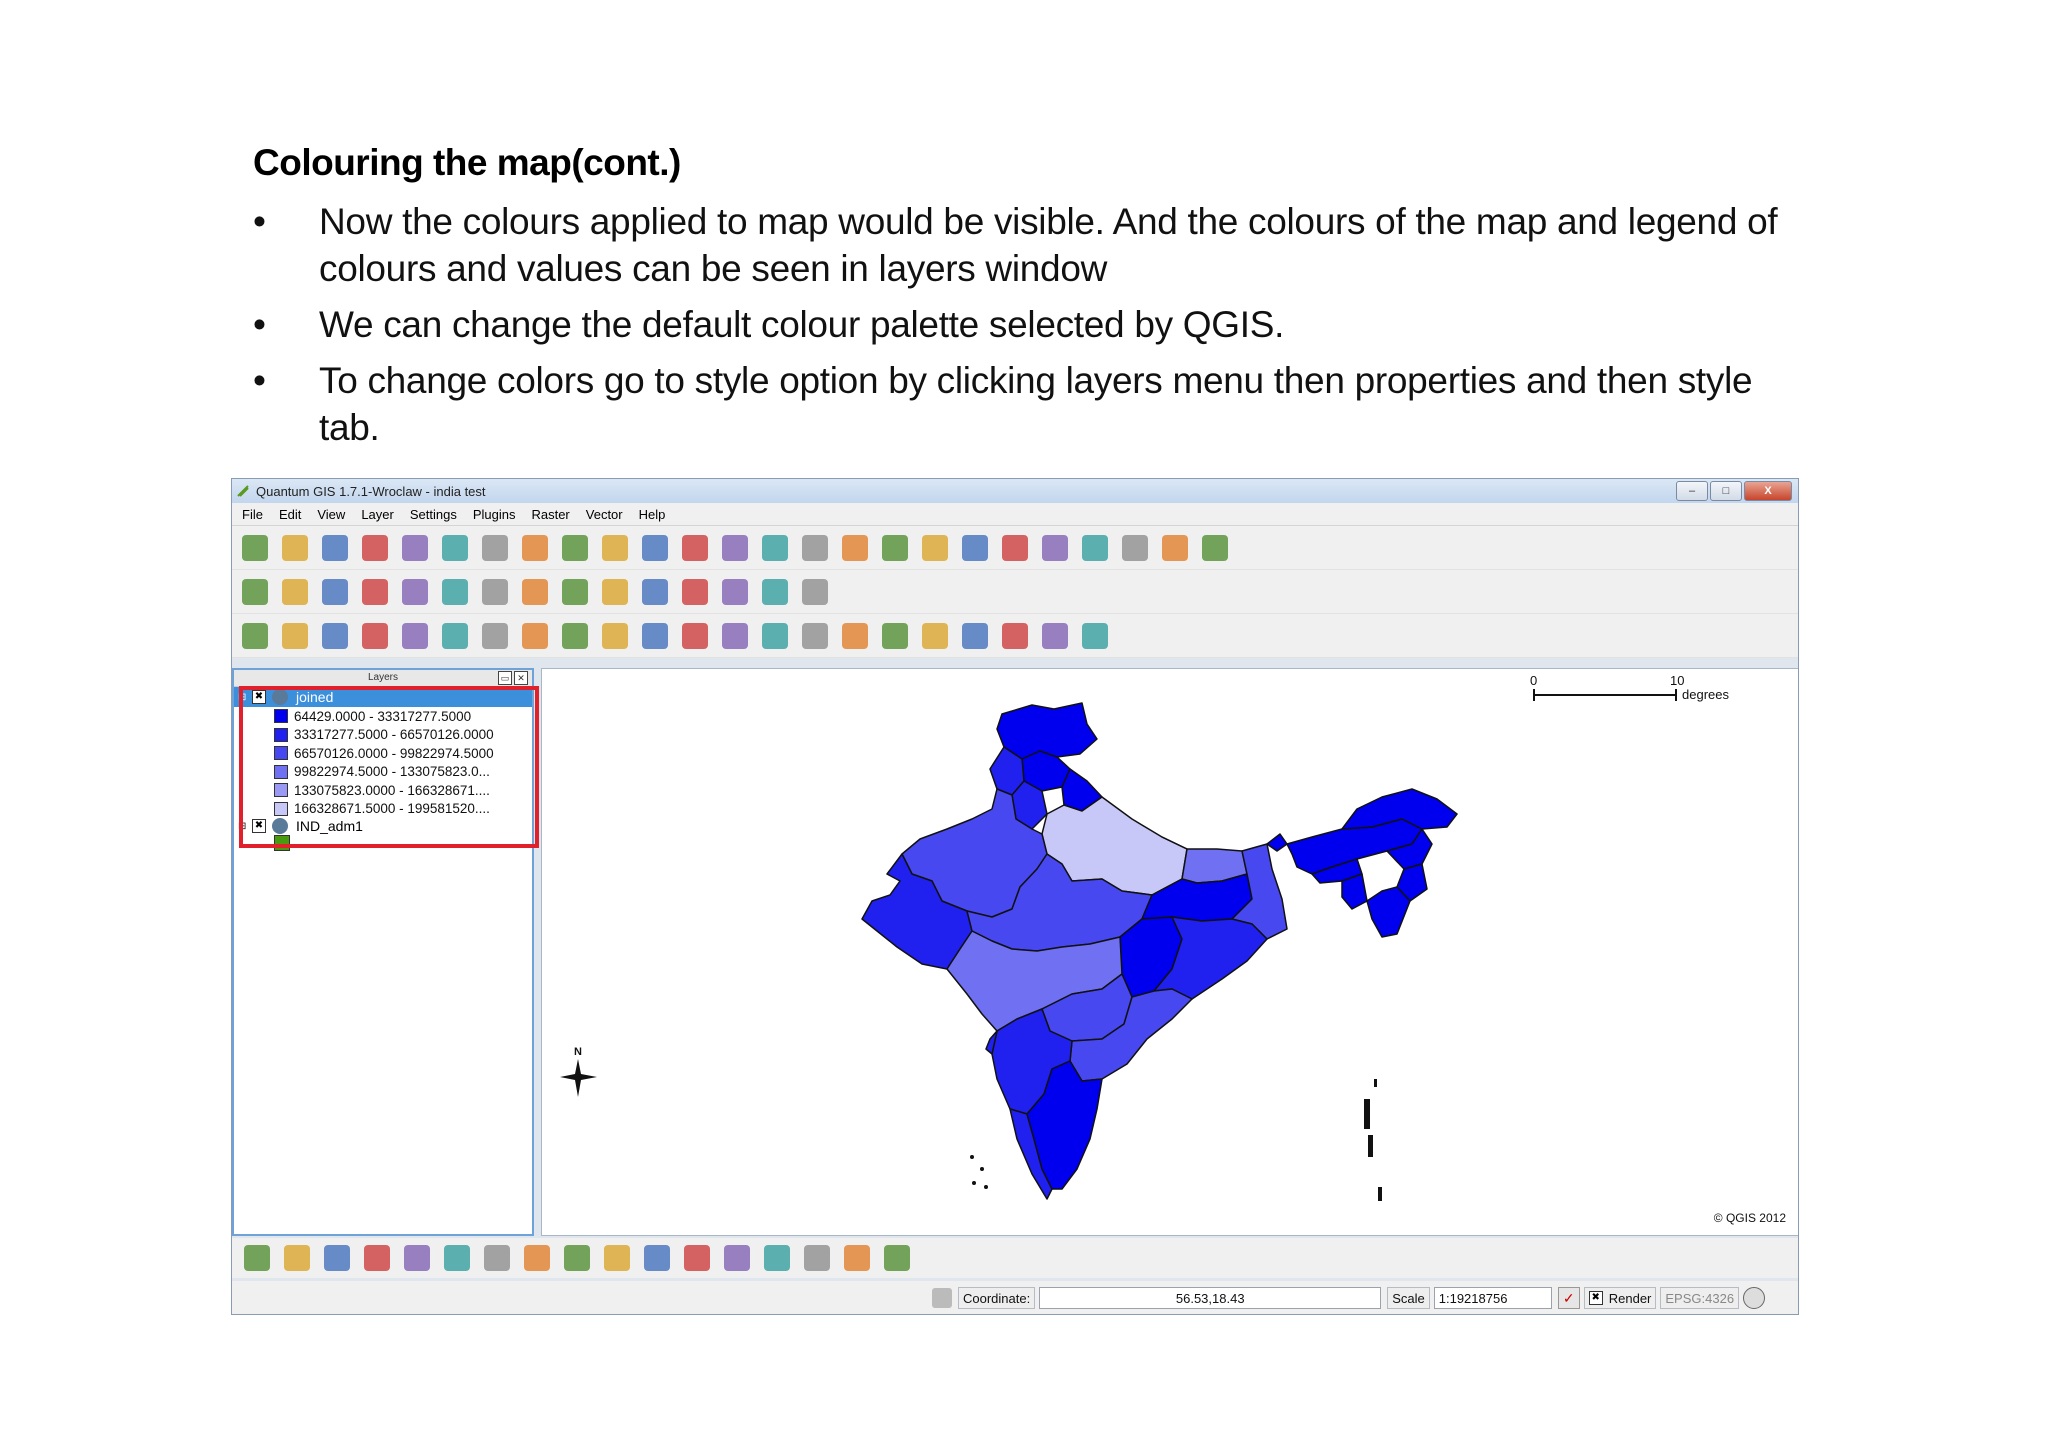 The width and height of the screenshot is (2048, 1447). Describe the element at coordinates (255, 635) in the screenshot. I see `undo-icon` at that location.